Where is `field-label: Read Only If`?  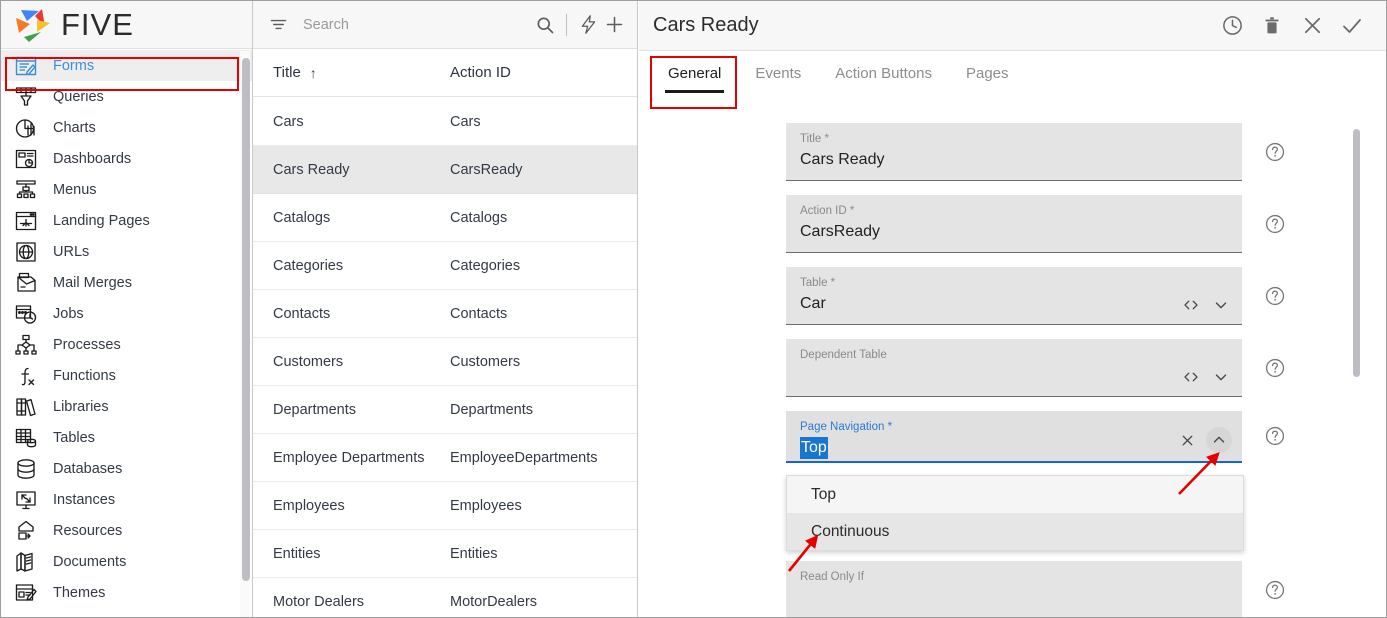 field-label: Read Only If is located at coordinates (832, 577).